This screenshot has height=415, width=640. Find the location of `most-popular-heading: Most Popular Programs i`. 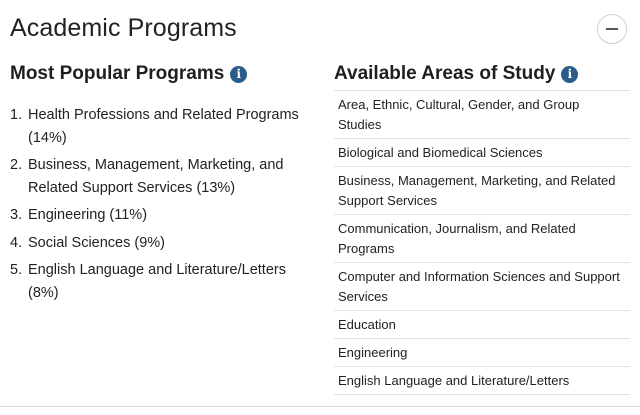

most-popular-heading: Most Popular Programs i is located at coordinates (160, 74).